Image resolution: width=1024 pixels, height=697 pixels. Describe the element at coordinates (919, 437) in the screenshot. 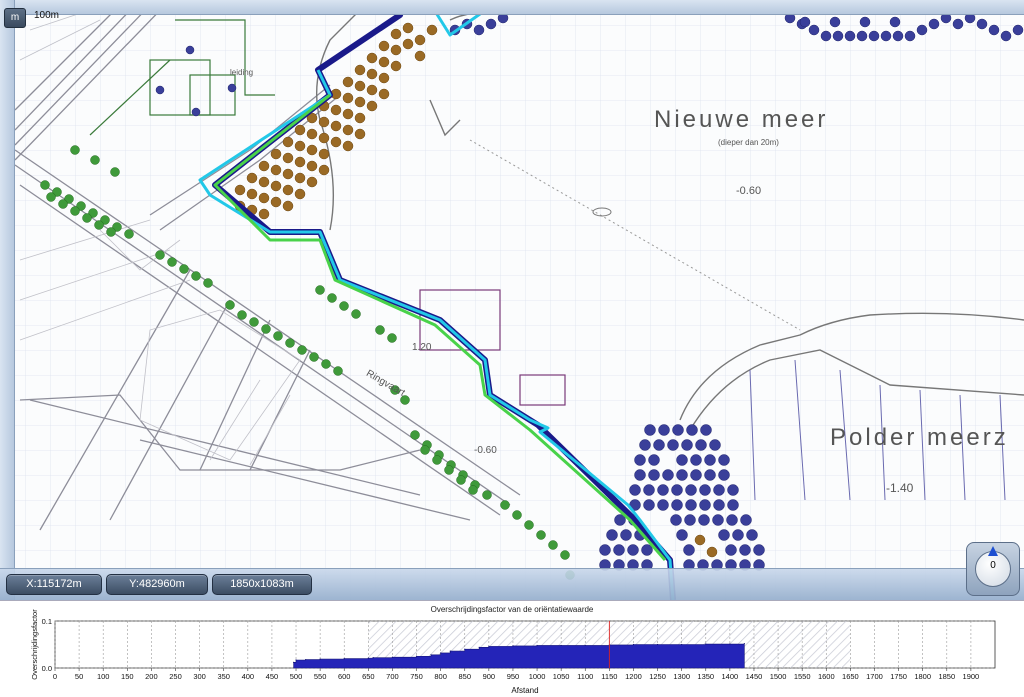

I see `polder-label: Polder meerz` at that location.